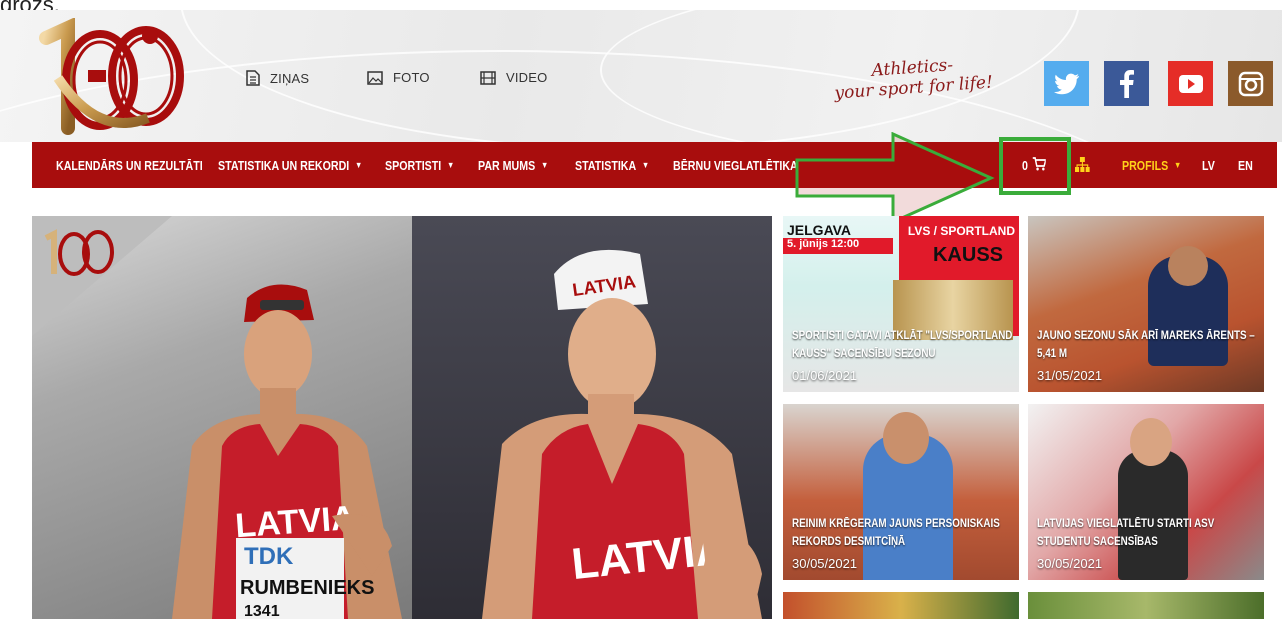 The height and width of the screenshot is (619, 1282). Describe the element at coordinates (1035, 166) in the screenshot. I see `annotation-highlight-box` at that location.